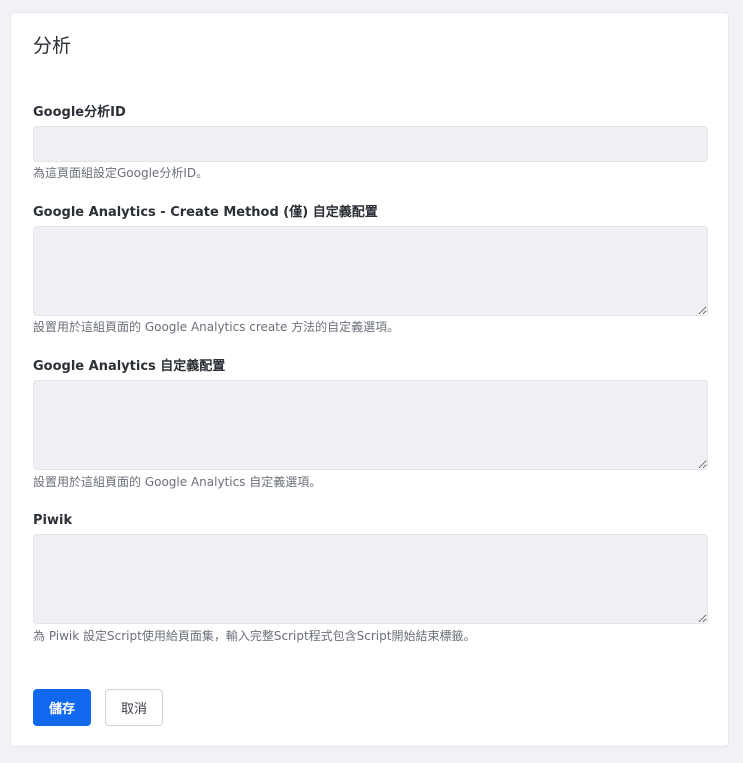  I want to click on ga-custom-label: Google Analytics 自定義配置, so click(129, 366).